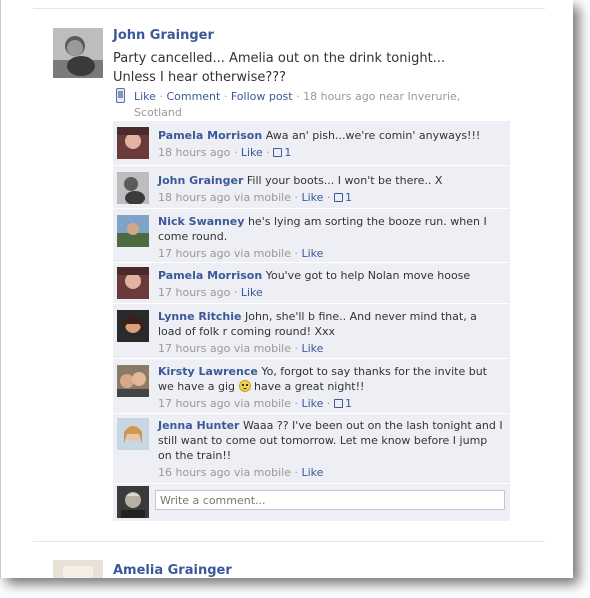 The width and height of the screenshot is (590, 598). What do you see at coordinates (193, 96) in the screenshot?
I see `comment-link: Comment` at bounding box center [193, 96].